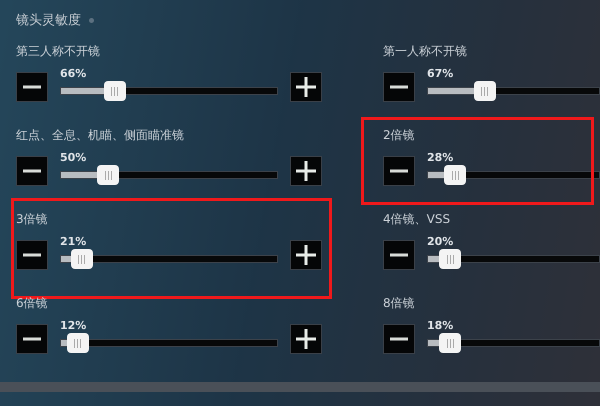  I want to click on setting-label: 6倍镜, so click(32, 303).